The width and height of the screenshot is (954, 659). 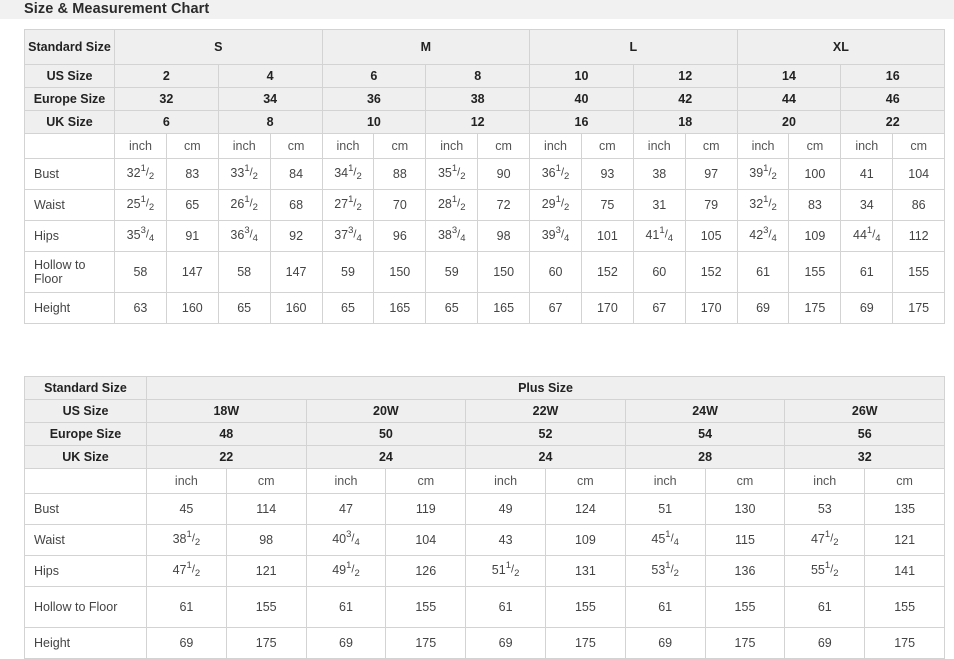 I want to click on size-value: 42, so click(x=685, y=99).